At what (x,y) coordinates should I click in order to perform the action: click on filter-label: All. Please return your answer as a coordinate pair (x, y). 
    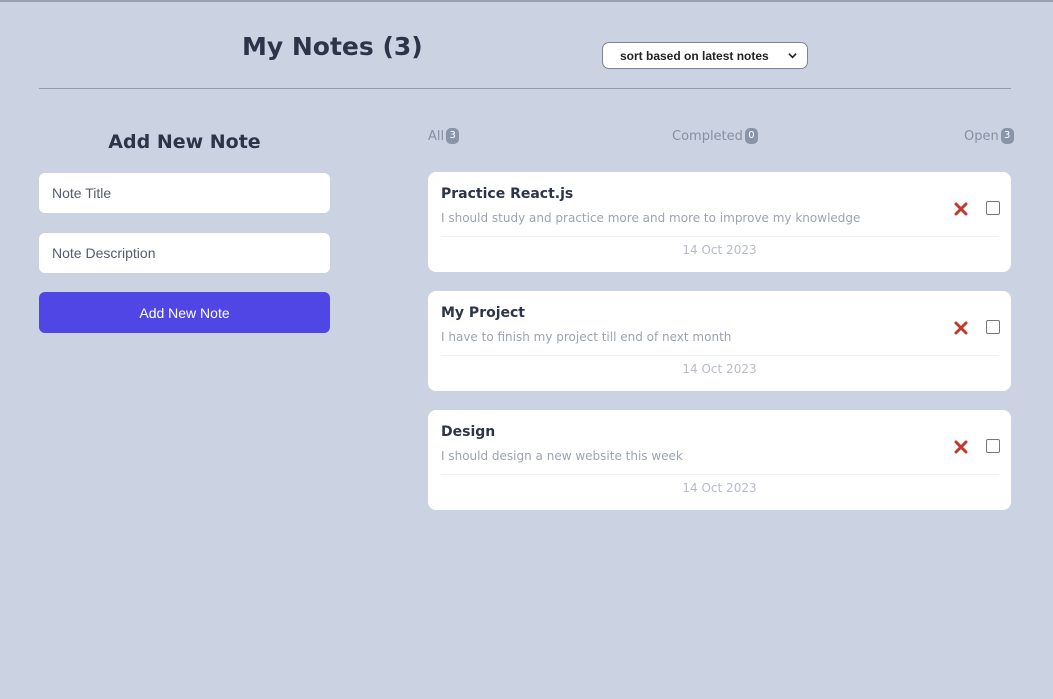
    Looking at the image, I should click on (436, 136).